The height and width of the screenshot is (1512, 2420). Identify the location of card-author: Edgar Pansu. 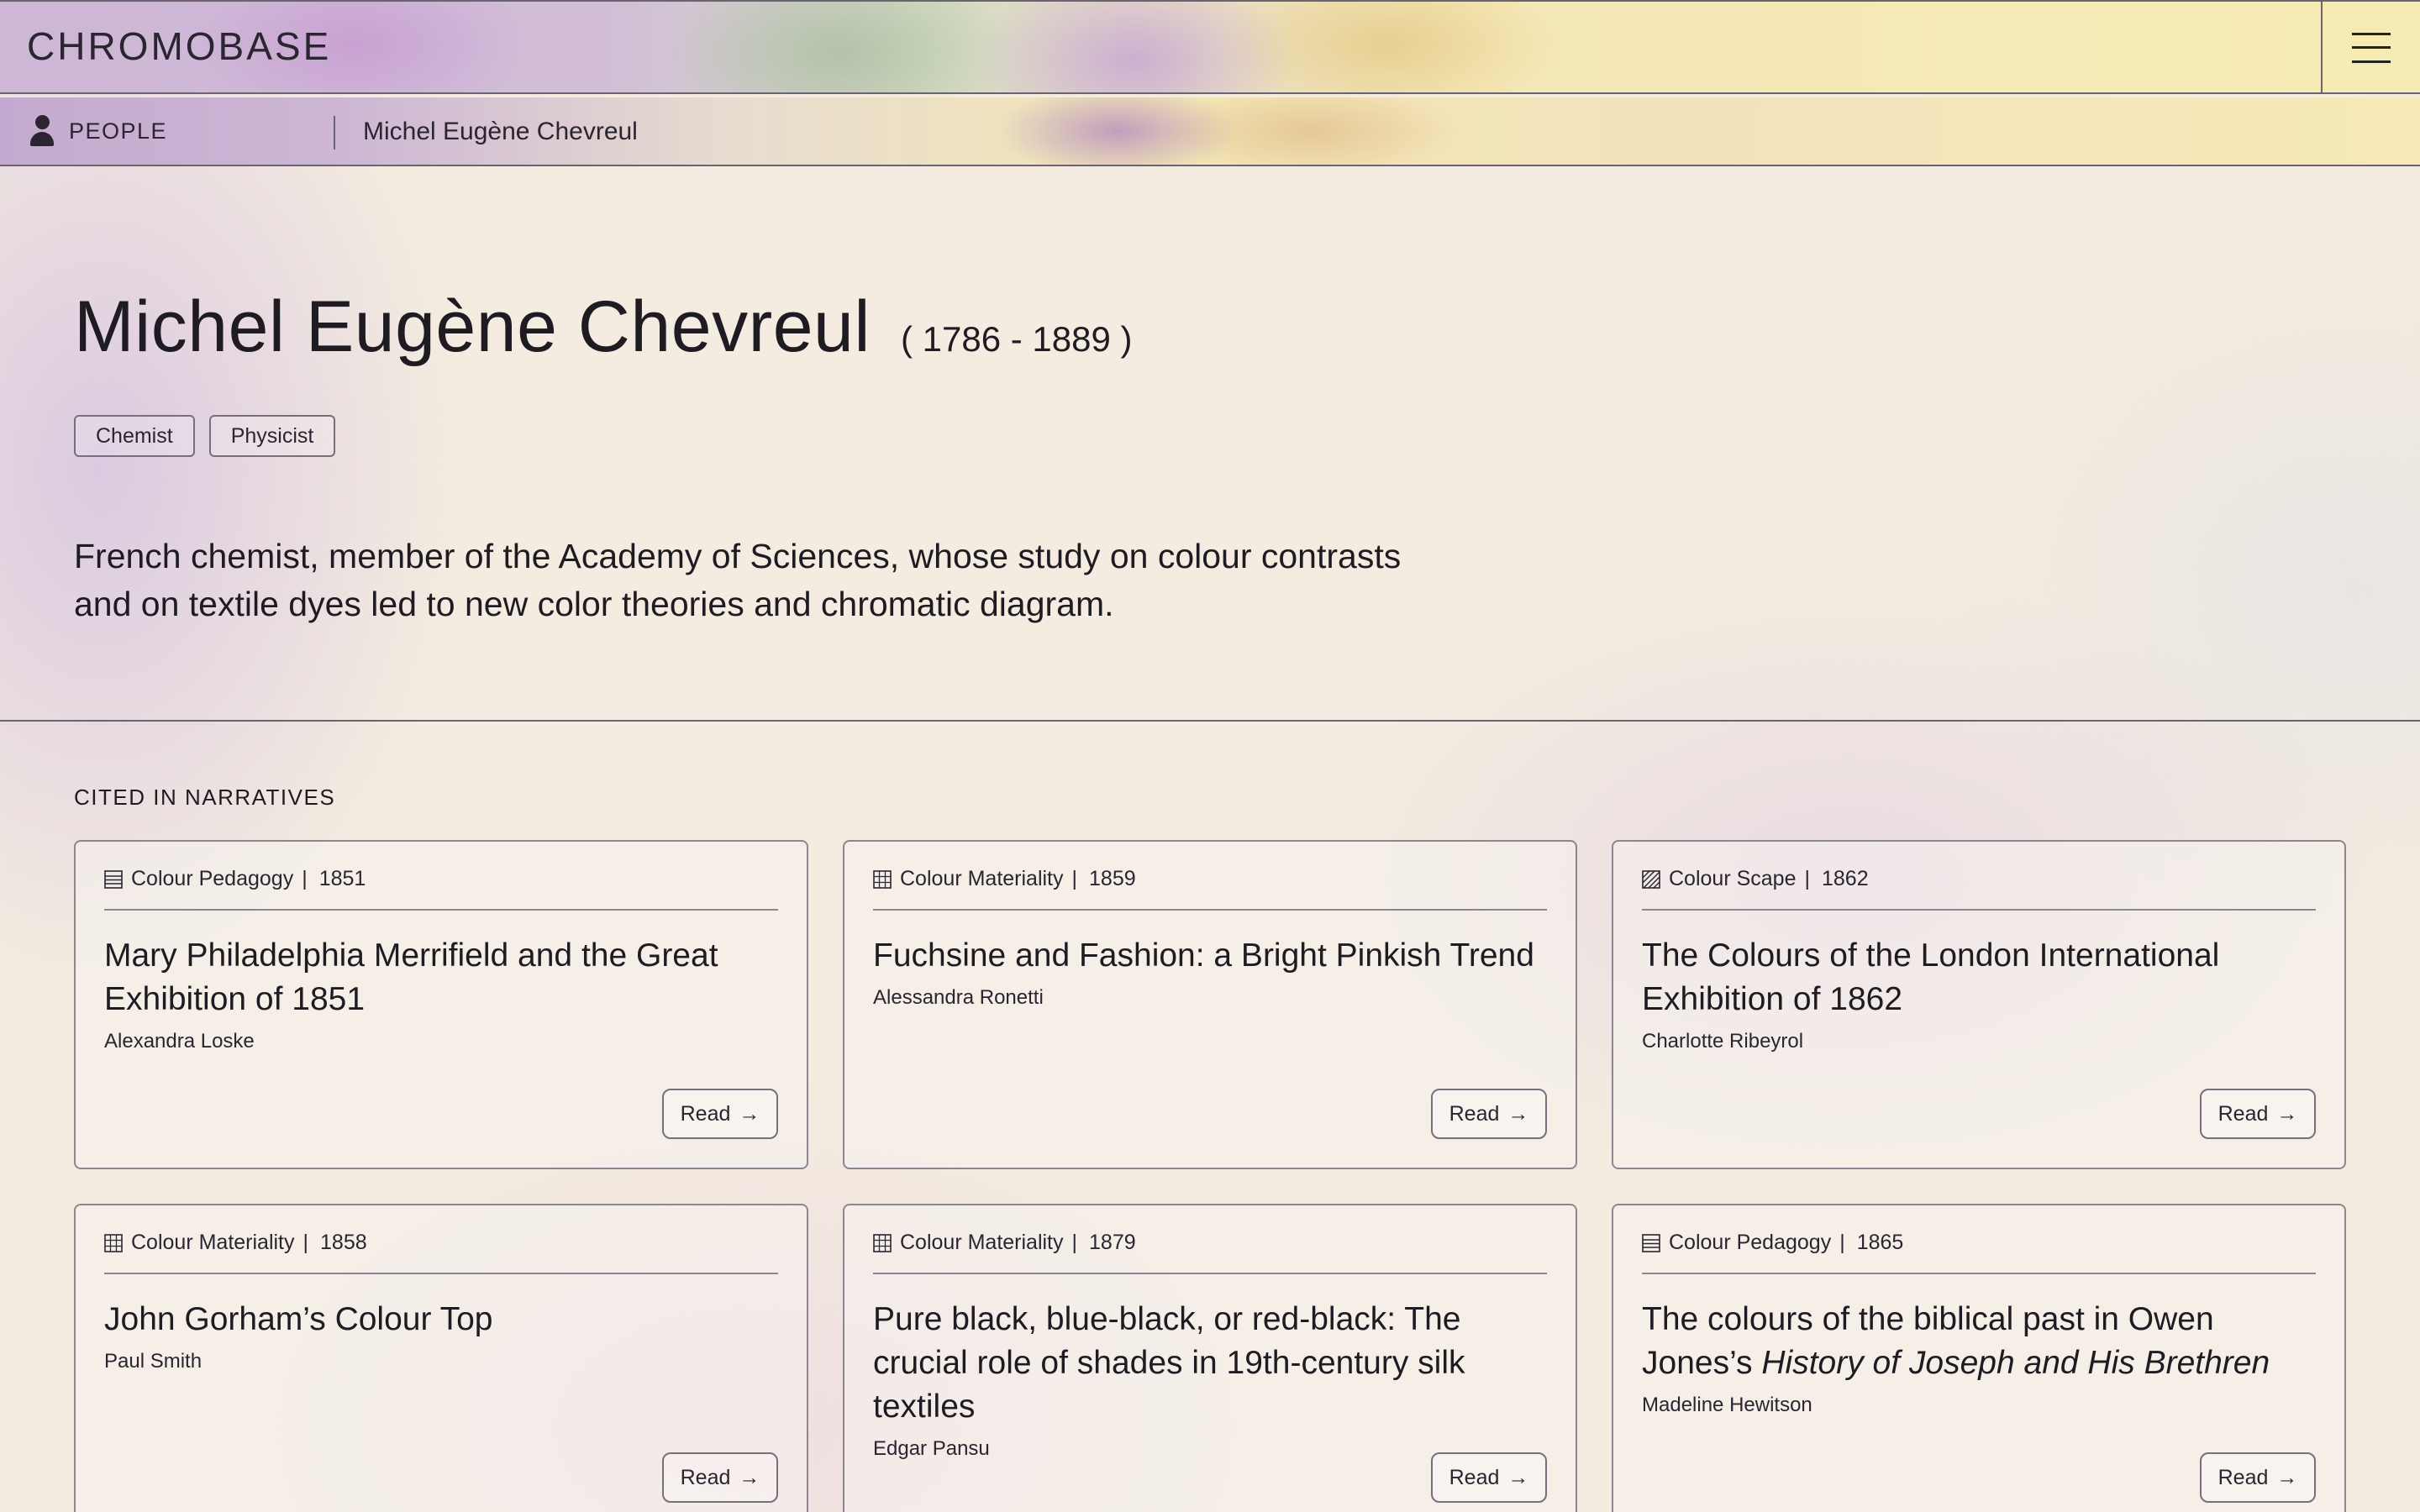
(931, 1448).